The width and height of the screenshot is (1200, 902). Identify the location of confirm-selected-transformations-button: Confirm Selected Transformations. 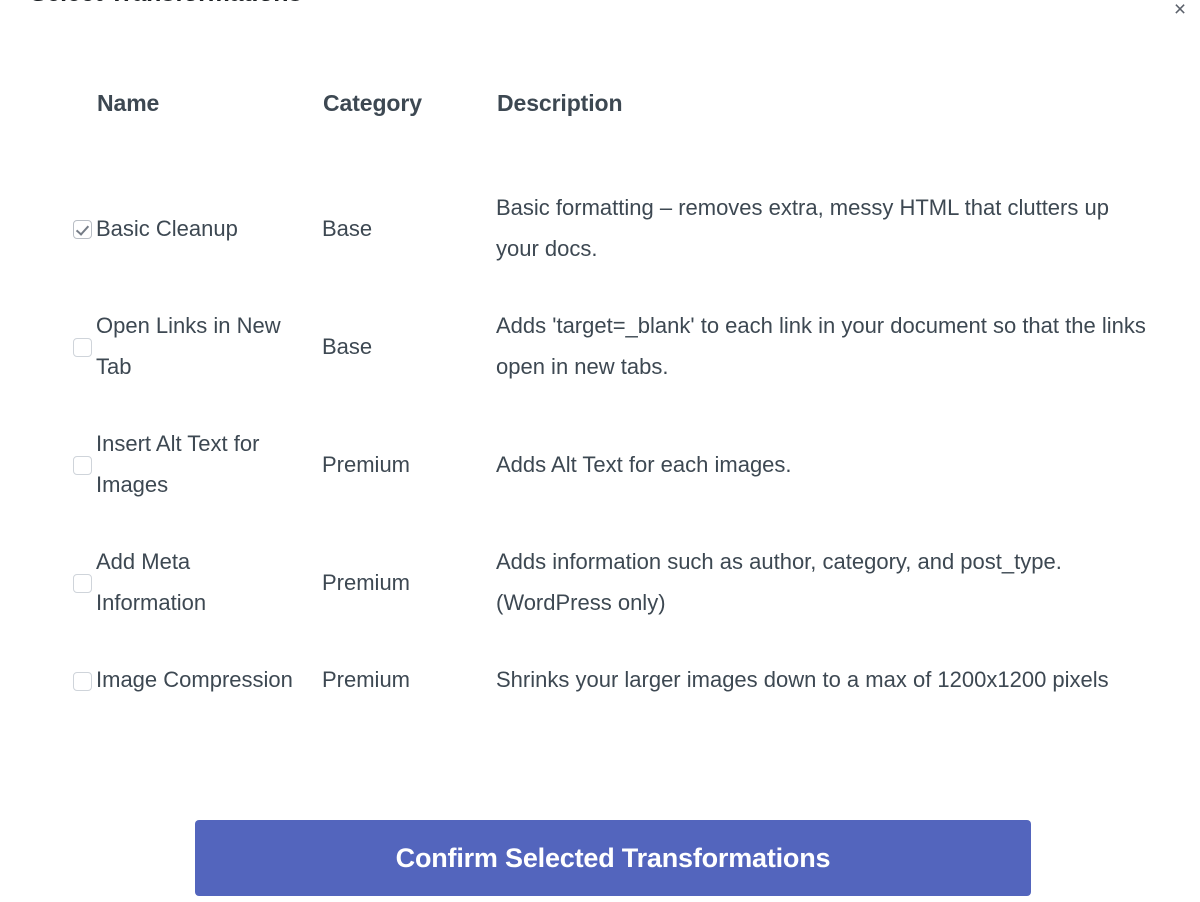
(613, 858).